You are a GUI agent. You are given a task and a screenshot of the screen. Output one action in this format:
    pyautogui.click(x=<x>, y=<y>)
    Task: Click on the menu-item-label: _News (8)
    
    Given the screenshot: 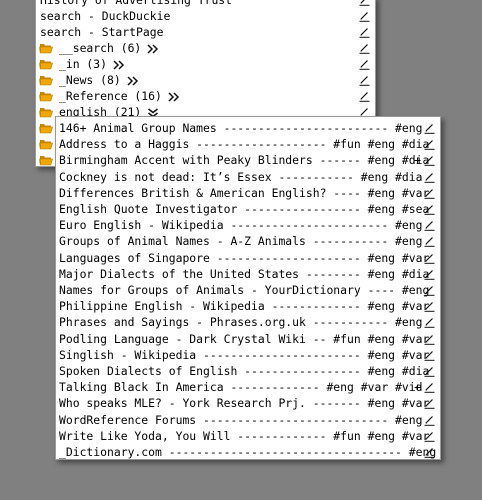 What is the action you would take?
    pyautogui.click(x=99, y=80)
    